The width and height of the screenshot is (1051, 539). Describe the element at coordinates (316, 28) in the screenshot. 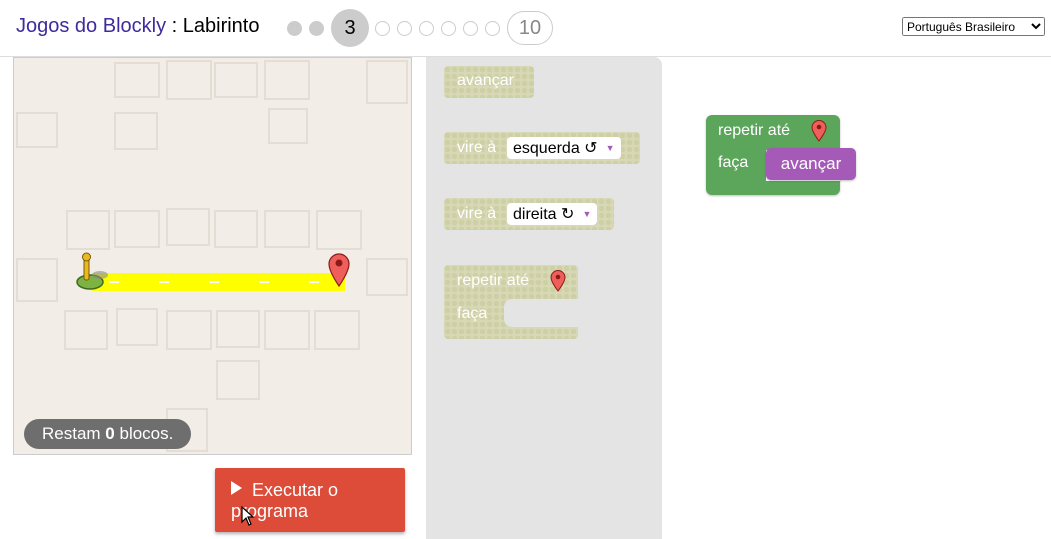

I see `level-2-link` at that location.